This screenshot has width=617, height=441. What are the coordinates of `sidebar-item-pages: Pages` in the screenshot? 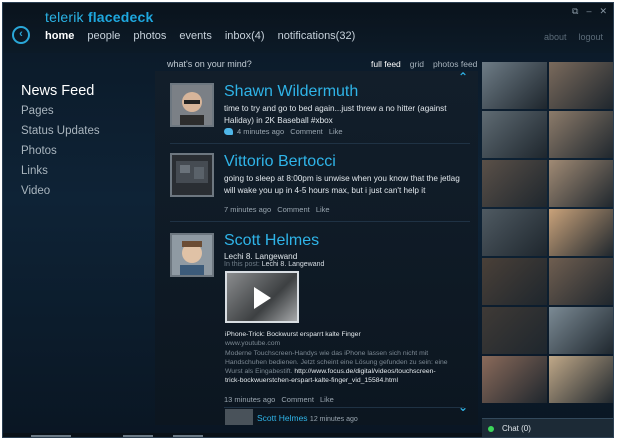 It's located at (60, 111).